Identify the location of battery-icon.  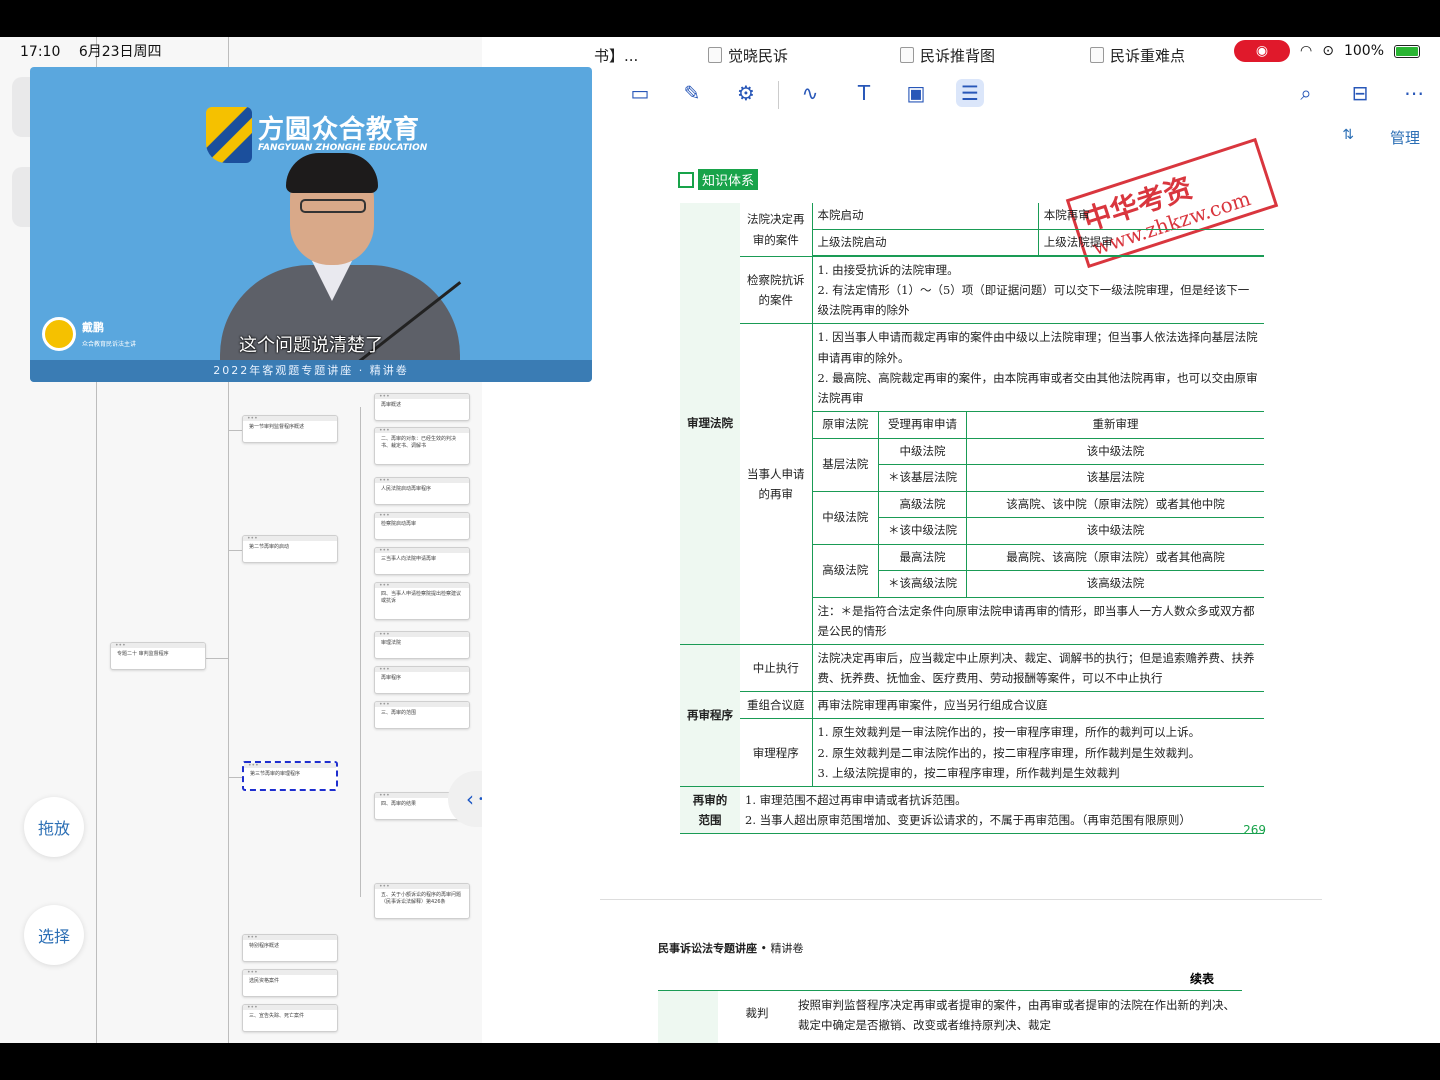
(1407, 51).